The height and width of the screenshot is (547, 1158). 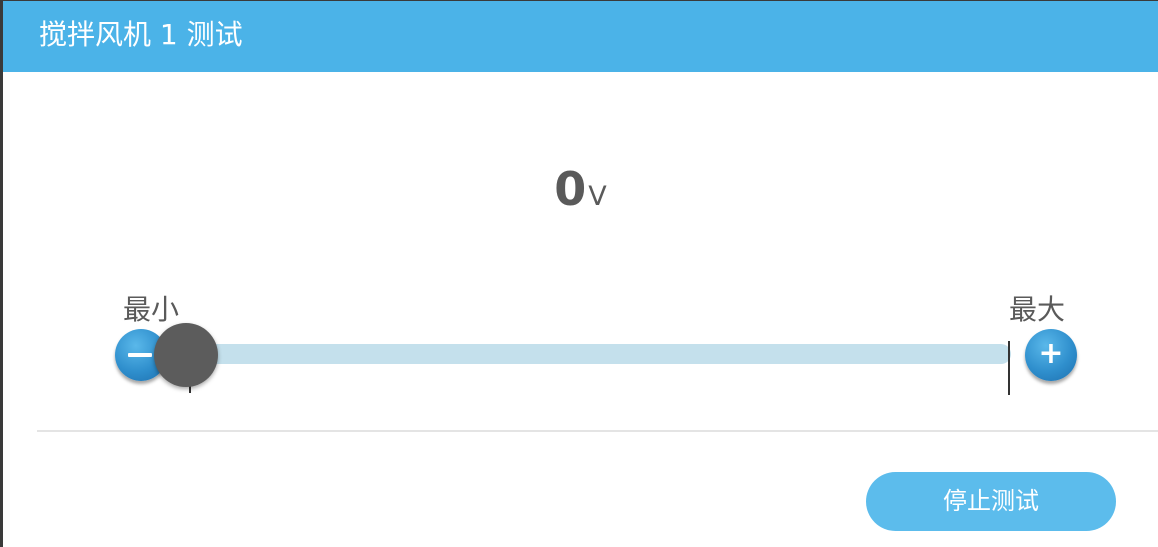 I want to click on plus-icon: +, so click(x=1051, y=353).